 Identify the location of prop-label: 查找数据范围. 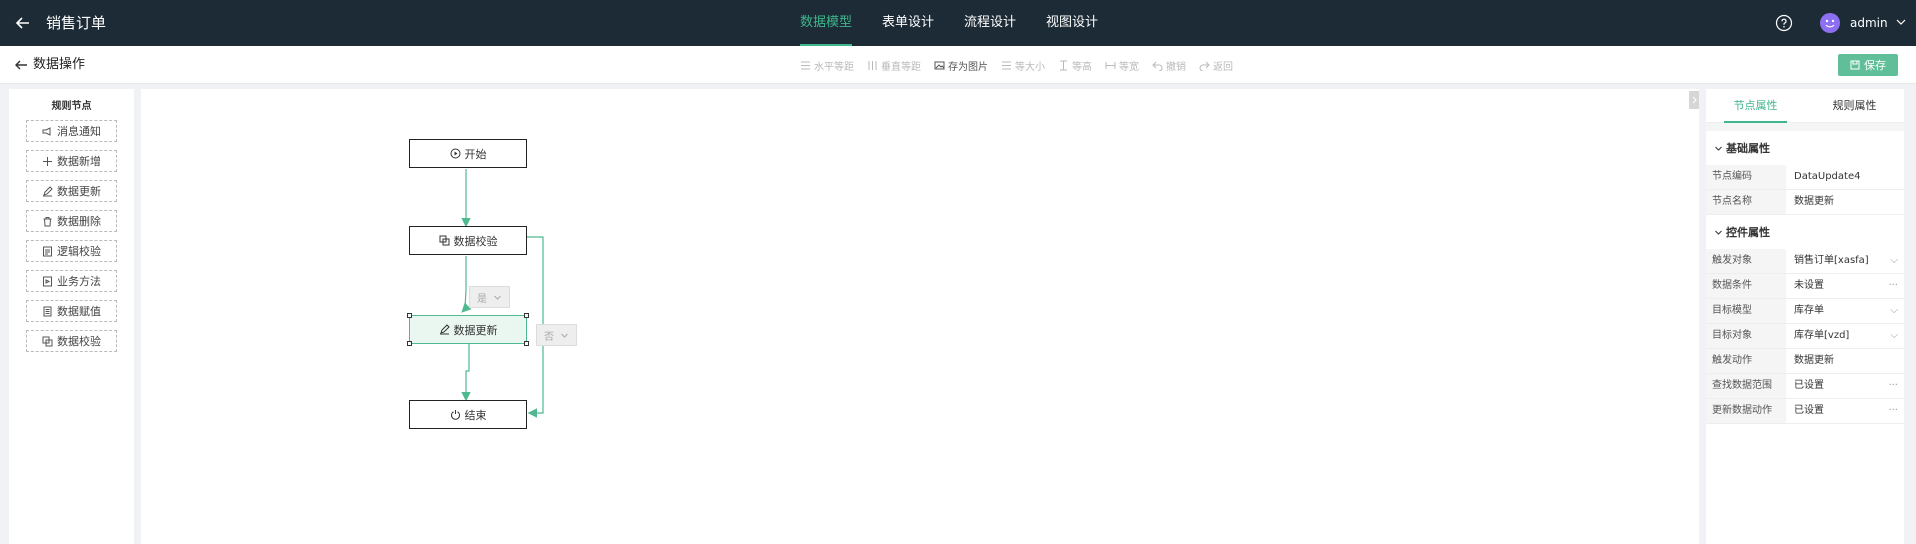
(1746, 386).